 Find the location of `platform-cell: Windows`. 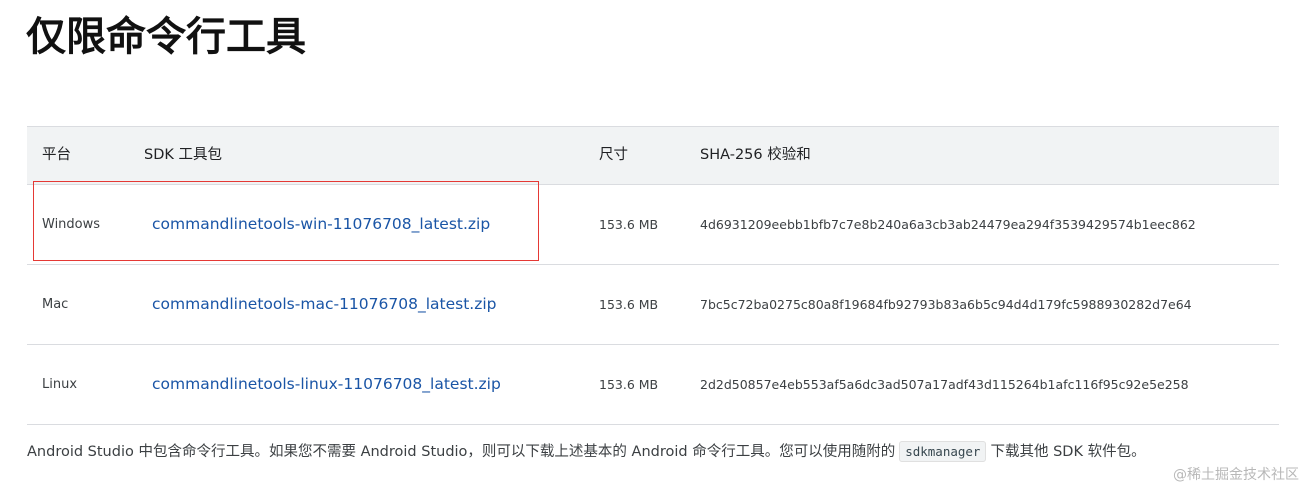

platform-cell: Windows is located at coordinates (71, 224).